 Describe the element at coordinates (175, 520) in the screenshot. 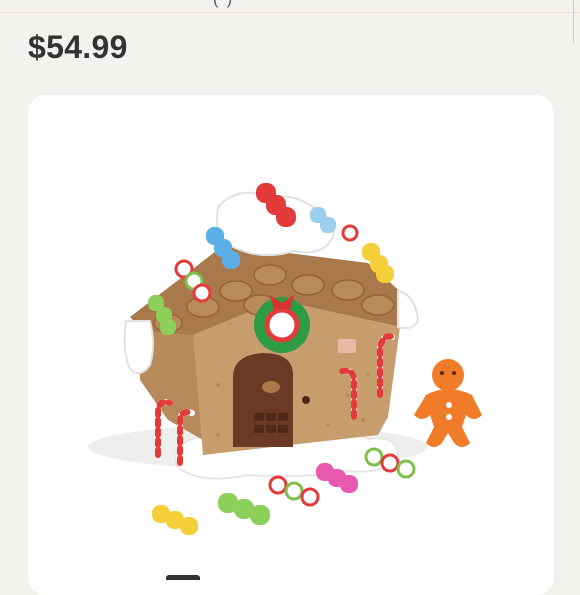

I see `yellow-candy-loose` at that location.